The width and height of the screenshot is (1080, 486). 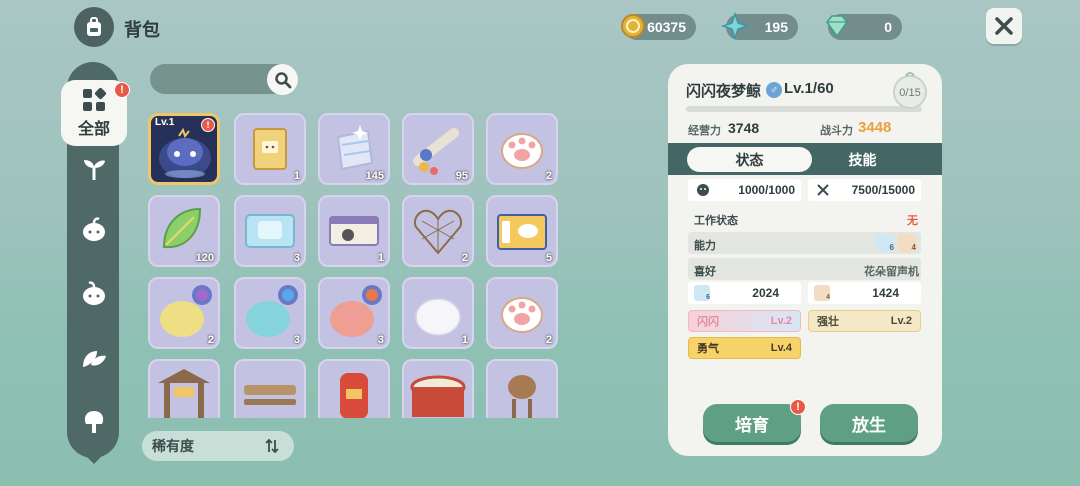 I want to click on mood-value: 1000/1000, so click(x=766, y=190).